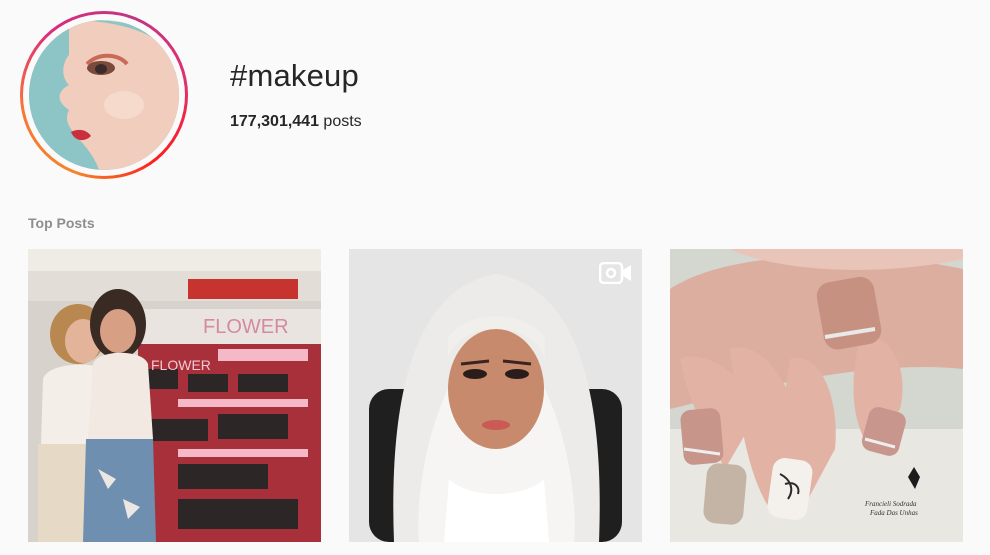  What do you see at coordinates (181, 365) in the screenshot?
I see `store-sign-text-2: FLOWER` at bounding box center [181, 365].